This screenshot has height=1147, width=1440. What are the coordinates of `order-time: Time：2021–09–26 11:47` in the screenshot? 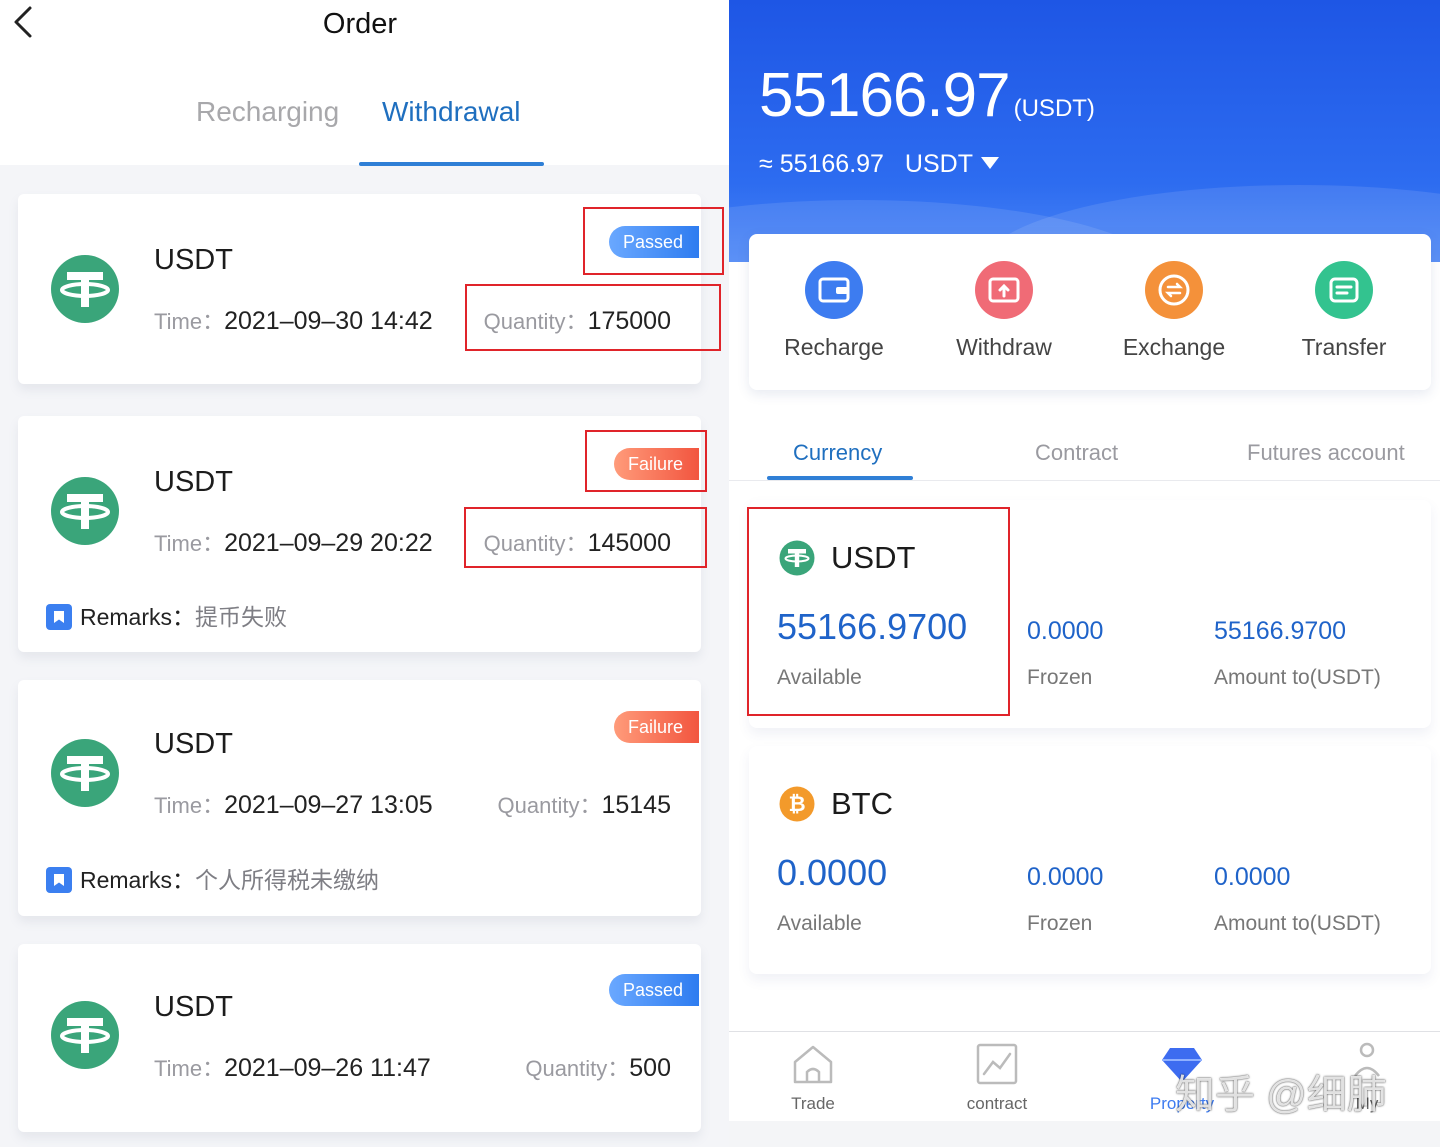 It's located at (292, 1067).